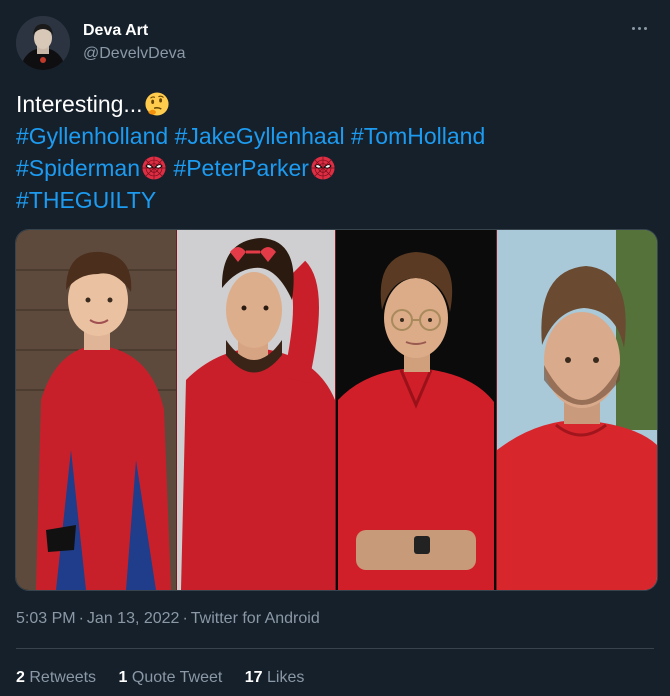 The width and height of the screenshot is (670, 696). What do you see at coordinates (336, 200) in the screenshot?
I see `tweet-text-line-4: #THEGUILTY` at bounding box center [336, 200].